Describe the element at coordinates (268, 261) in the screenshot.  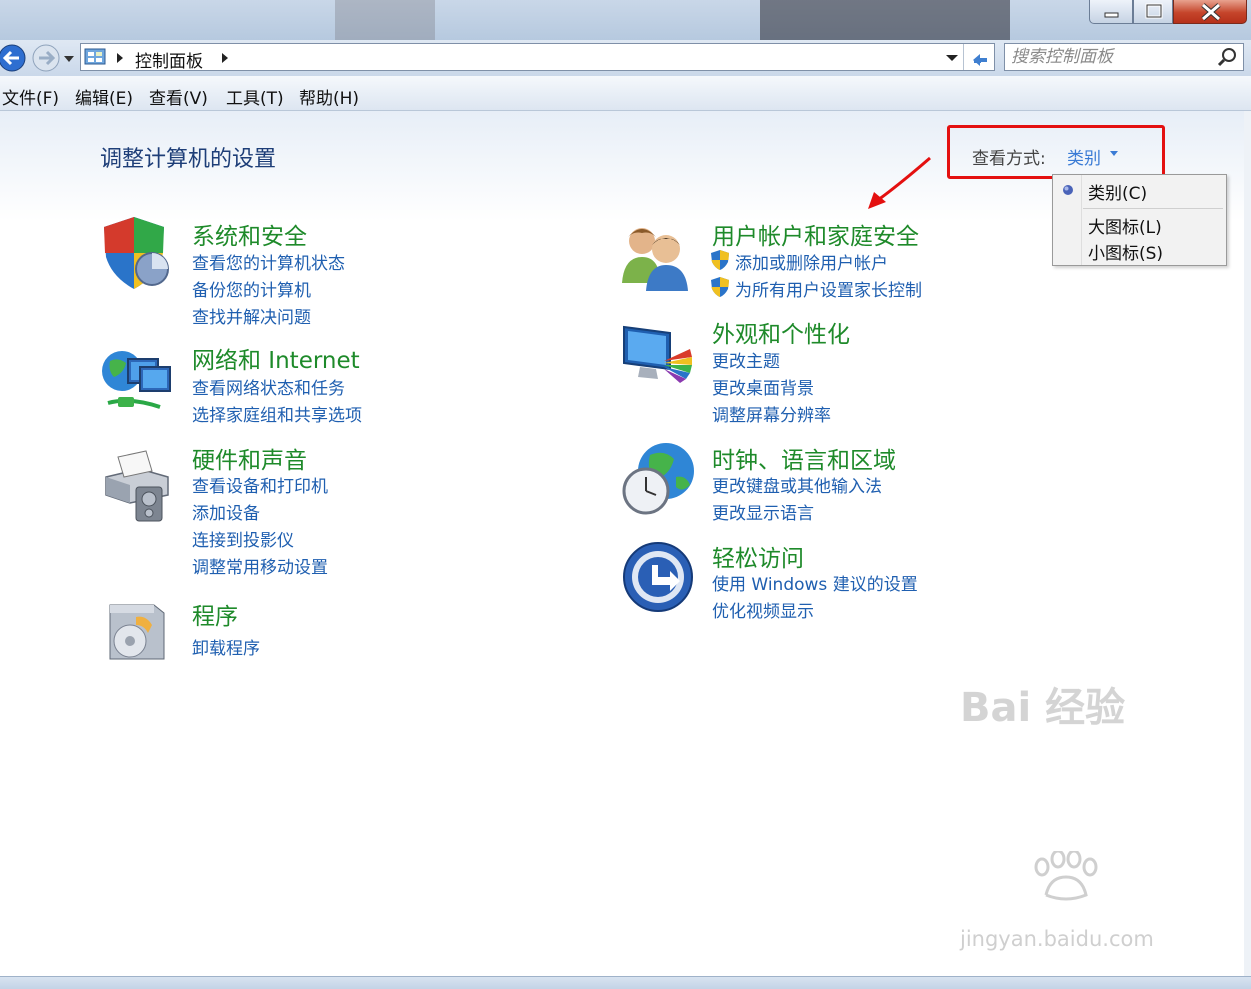
I see `link-view-computer-status: 查看您的计算机状态` at that location.